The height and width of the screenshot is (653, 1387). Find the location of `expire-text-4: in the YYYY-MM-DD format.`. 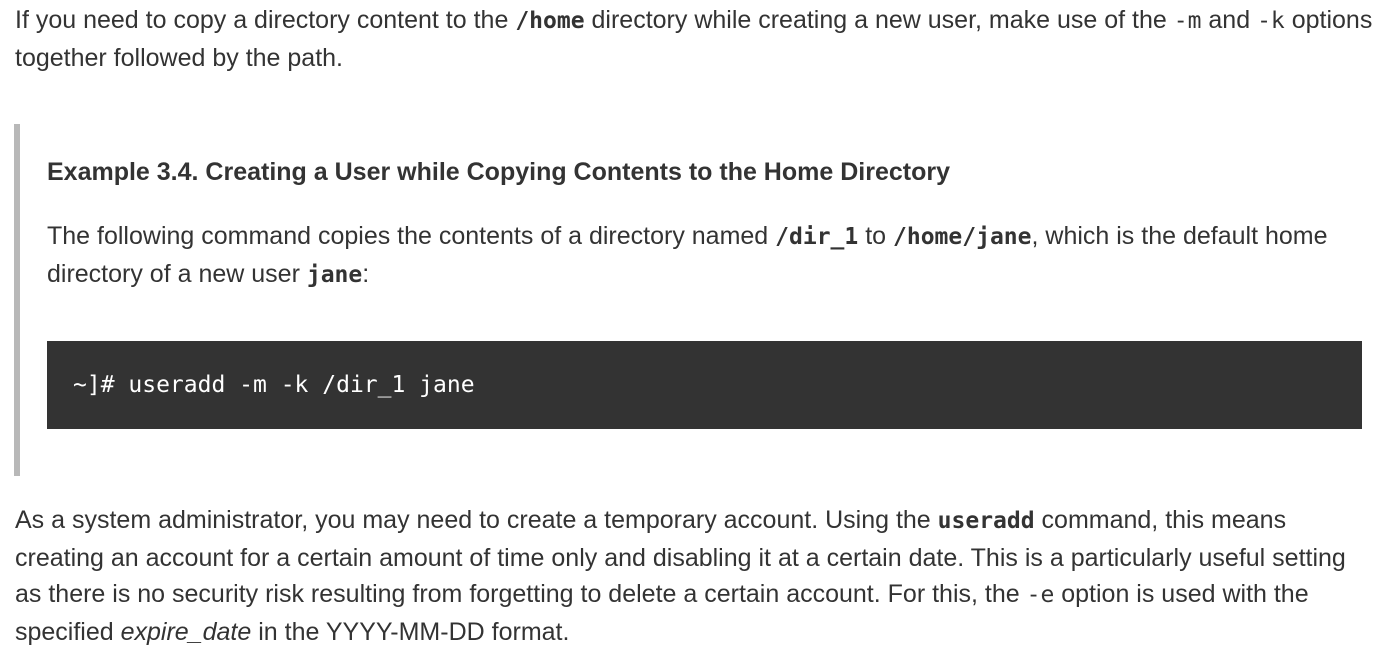

expire-text-4: in the YYYY-MM-DD format. is located at coordinates (410, 631).